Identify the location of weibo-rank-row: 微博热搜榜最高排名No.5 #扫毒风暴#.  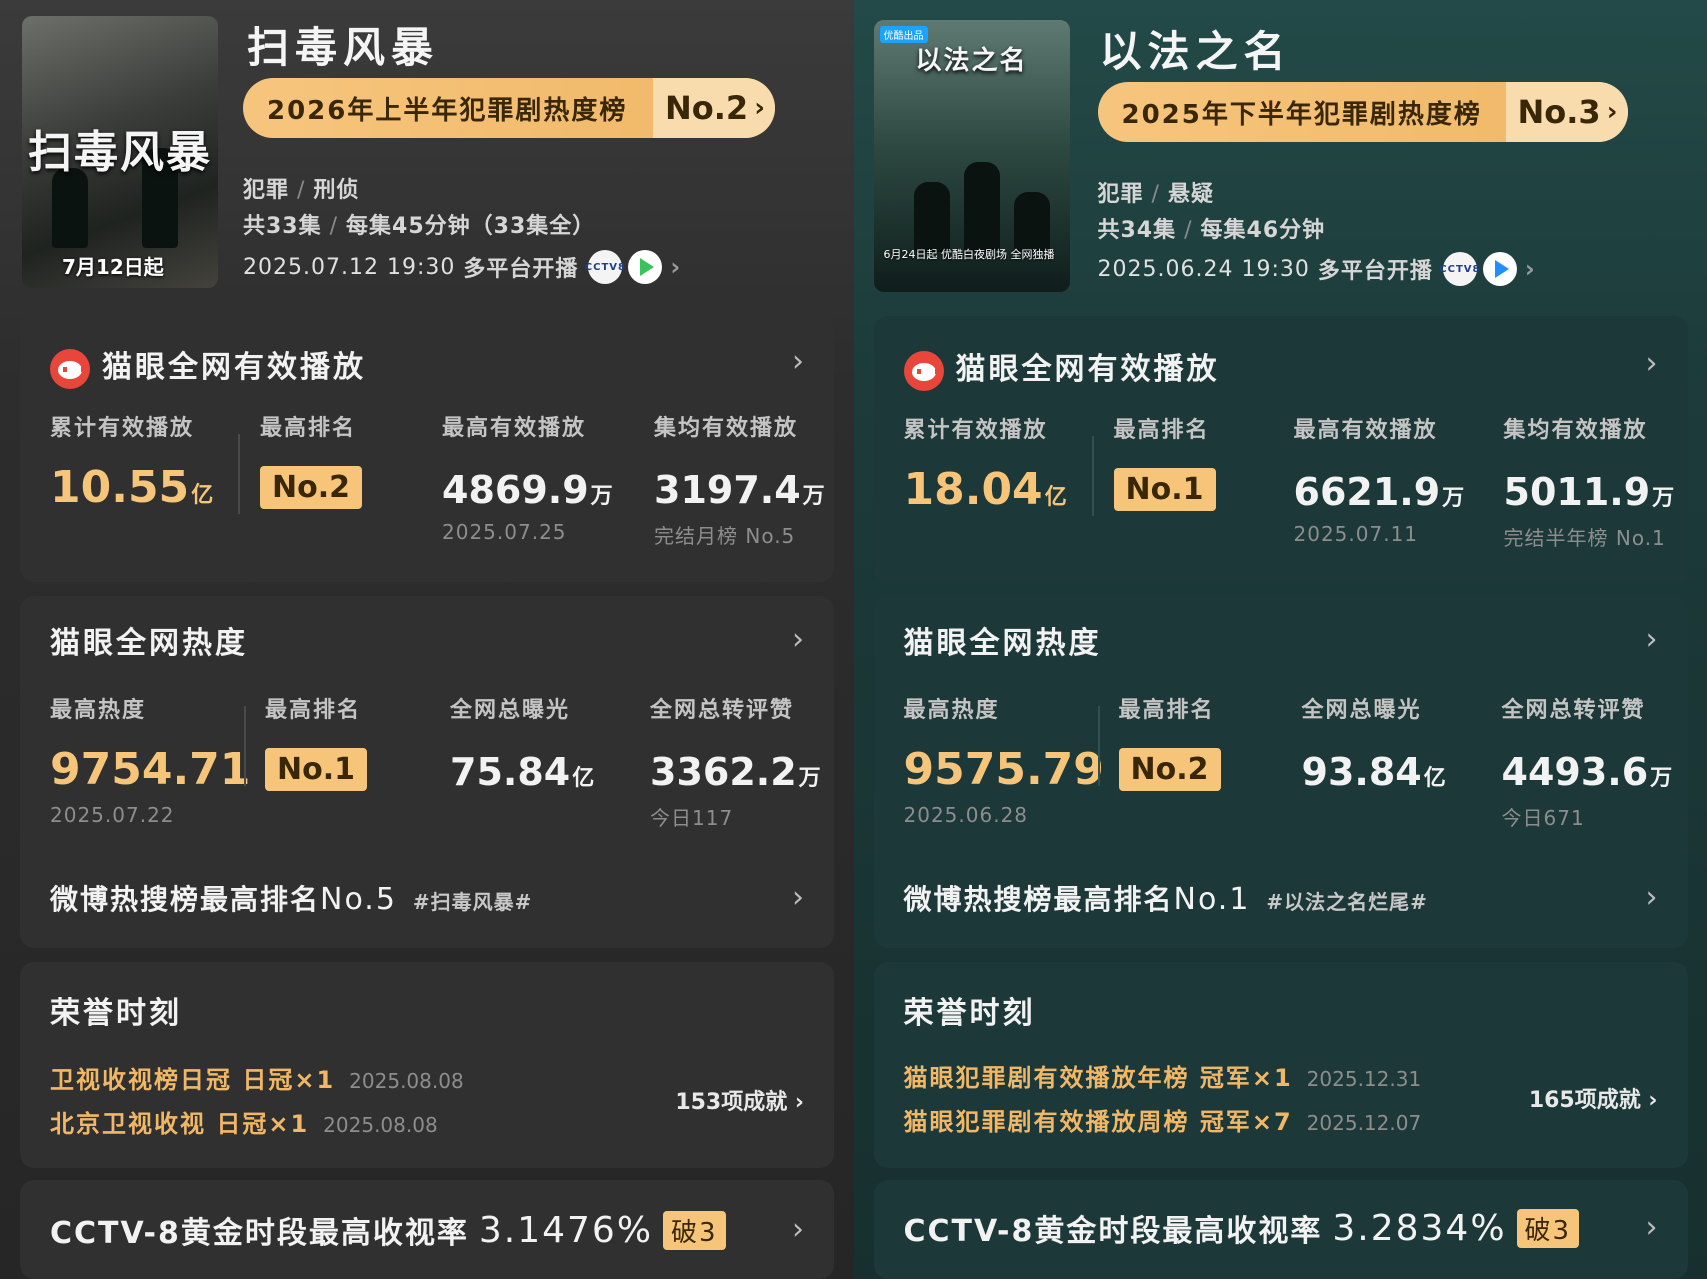
(291, 898).